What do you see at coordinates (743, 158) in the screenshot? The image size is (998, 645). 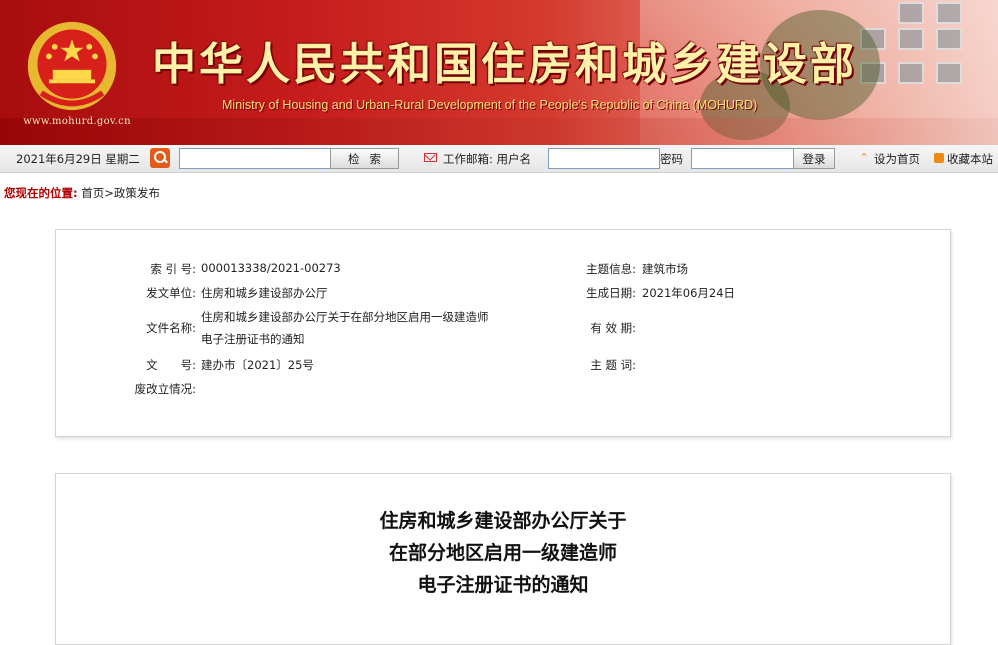 I see `password-field` at bounding box center [743, 158].